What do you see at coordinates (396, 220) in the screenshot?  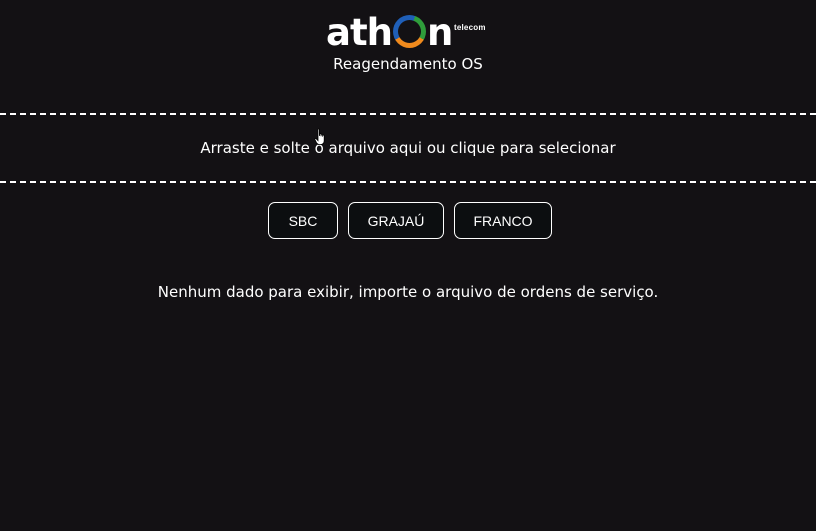 I see `filter-button-grajau: GRAJAÚ` at bounding box center [396, 220].